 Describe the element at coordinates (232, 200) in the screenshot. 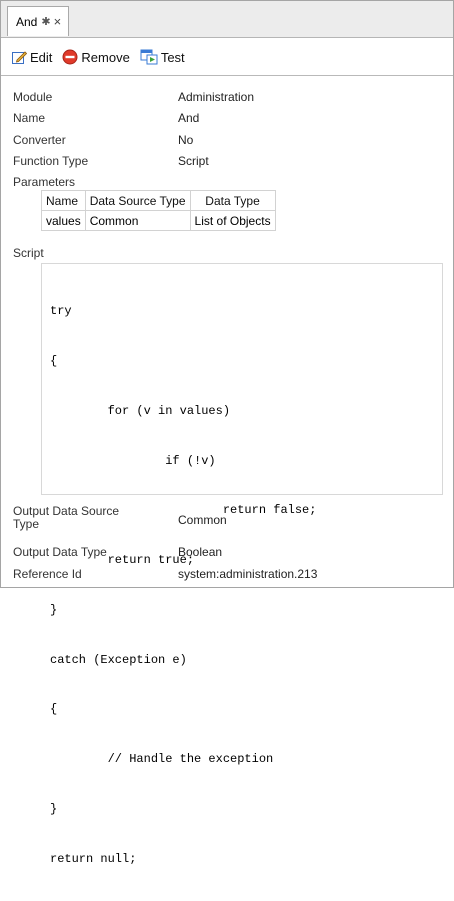

I see `column-header-data-type: Data Type` at that location.